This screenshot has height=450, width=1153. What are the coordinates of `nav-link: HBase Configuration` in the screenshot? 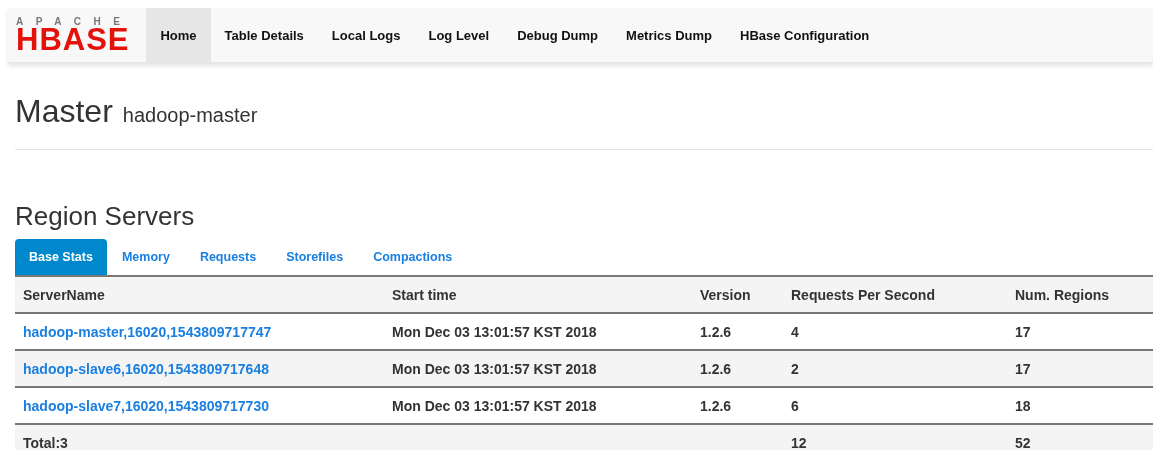 It's located at (805, 35).